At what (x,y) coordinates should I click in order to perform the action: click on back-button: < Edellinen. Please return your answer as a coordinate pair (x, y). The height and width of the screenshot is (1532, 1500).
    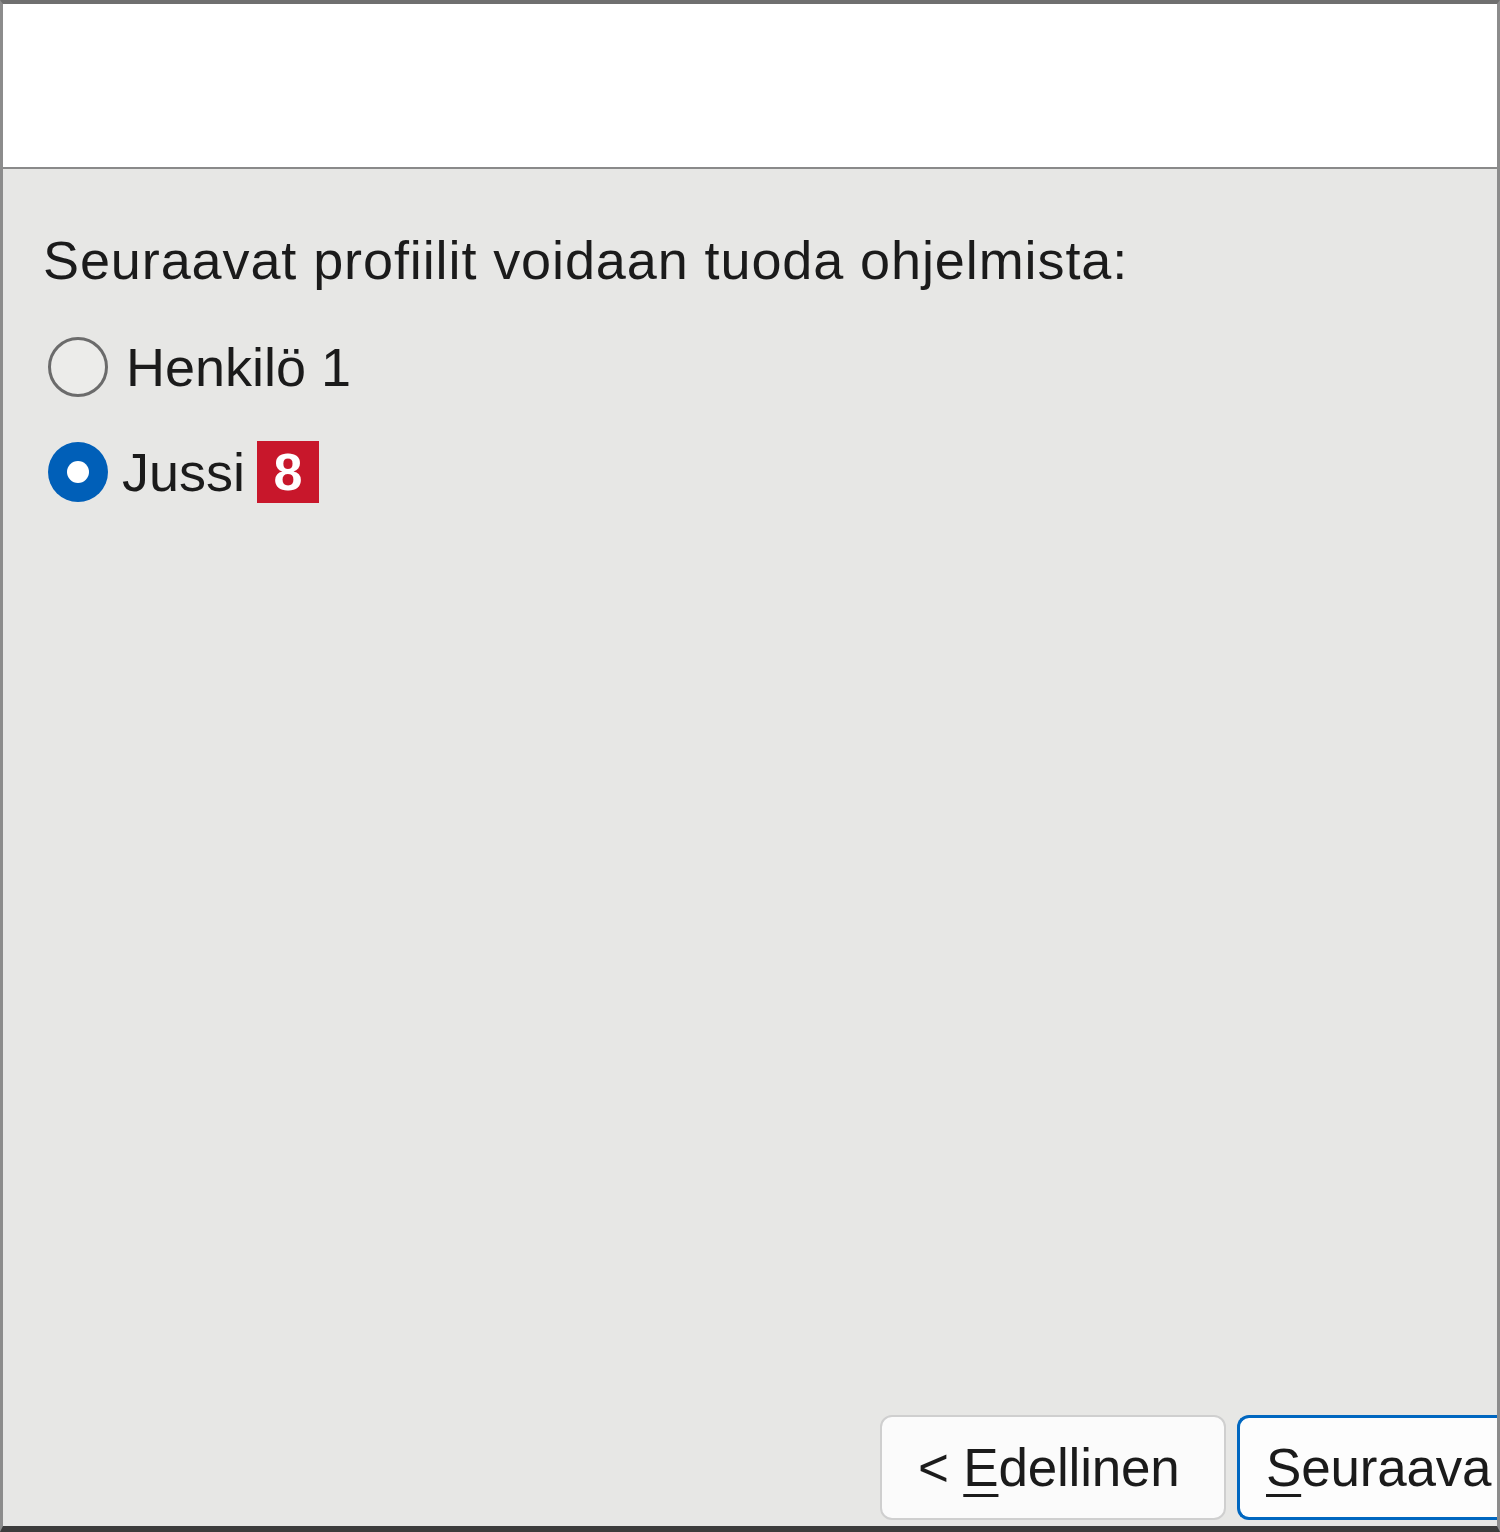
    Looking at the image, I should click on (1053, 1467).